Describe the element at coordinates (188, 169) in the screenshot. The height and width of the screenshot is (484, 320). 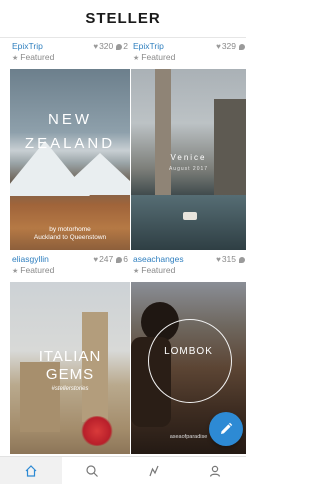
I see `story-cover-subtitle: August 2017` at that location.